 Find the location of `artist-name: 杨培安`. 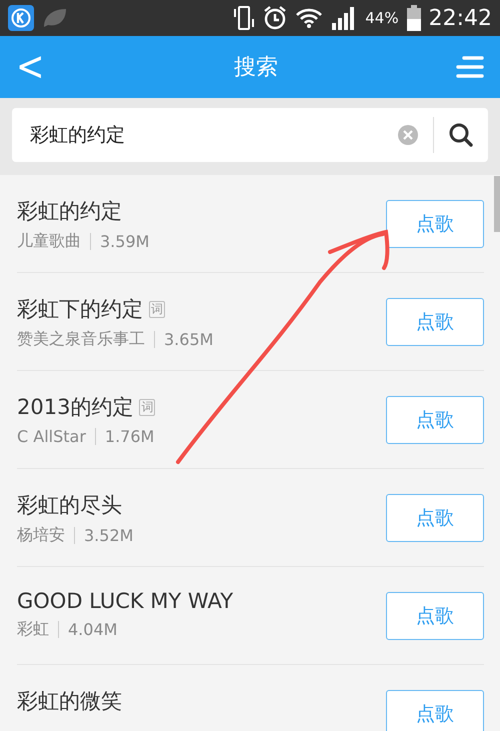

artist-name: 杨培安 is located at coordinates (41, 535).